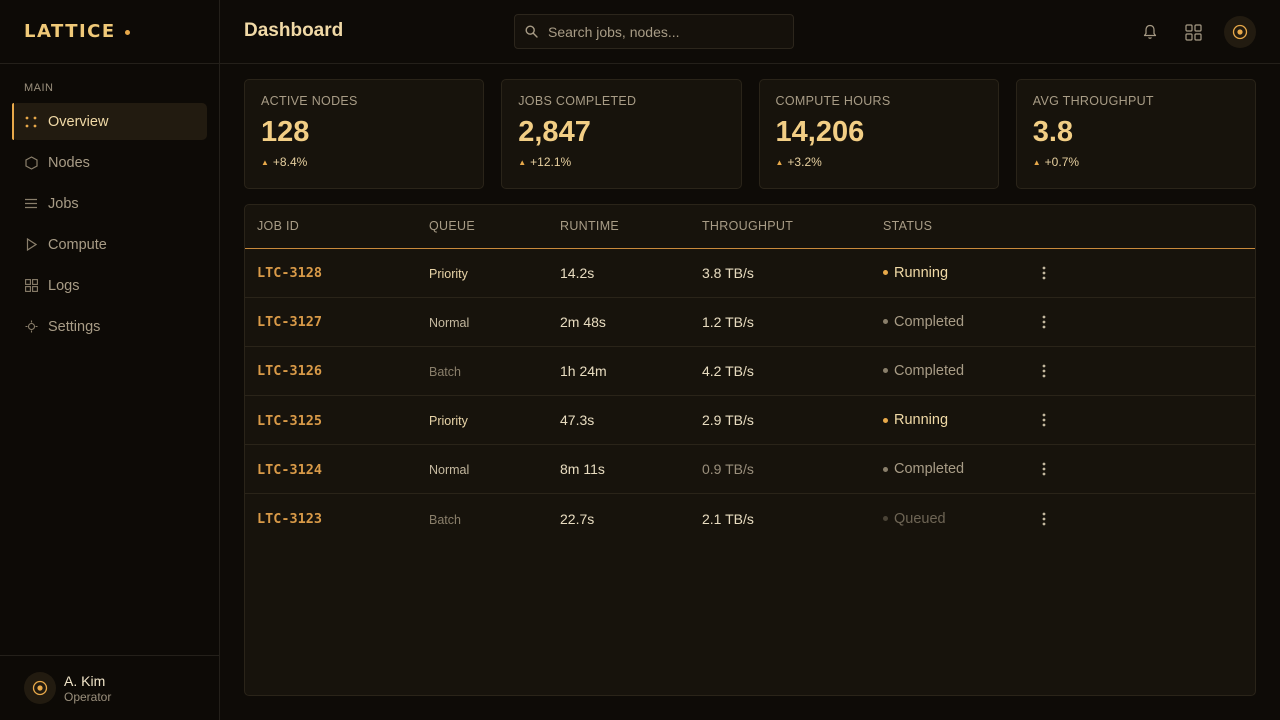  I want to click on sidebar-item-logs: Logs, so click(109, 285).